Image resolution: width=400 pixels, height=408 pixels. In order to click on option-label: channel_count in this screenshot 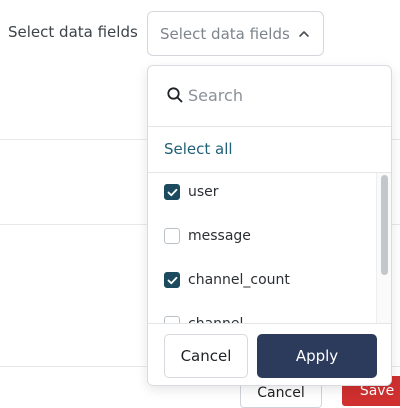, I will do `click(239, 280)`.